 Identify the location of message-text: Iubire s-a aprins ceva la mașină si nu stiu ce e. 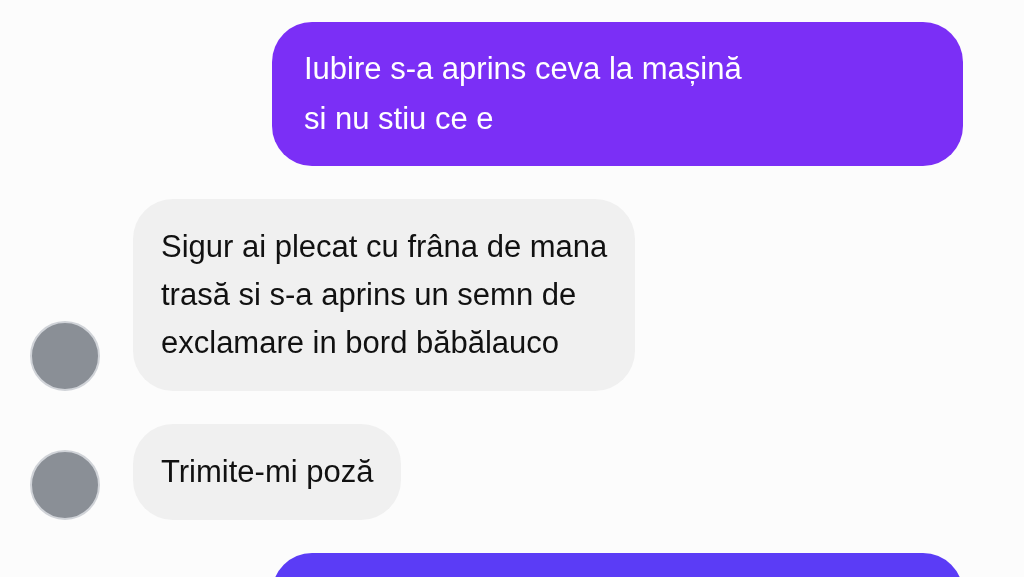
(523, 94).